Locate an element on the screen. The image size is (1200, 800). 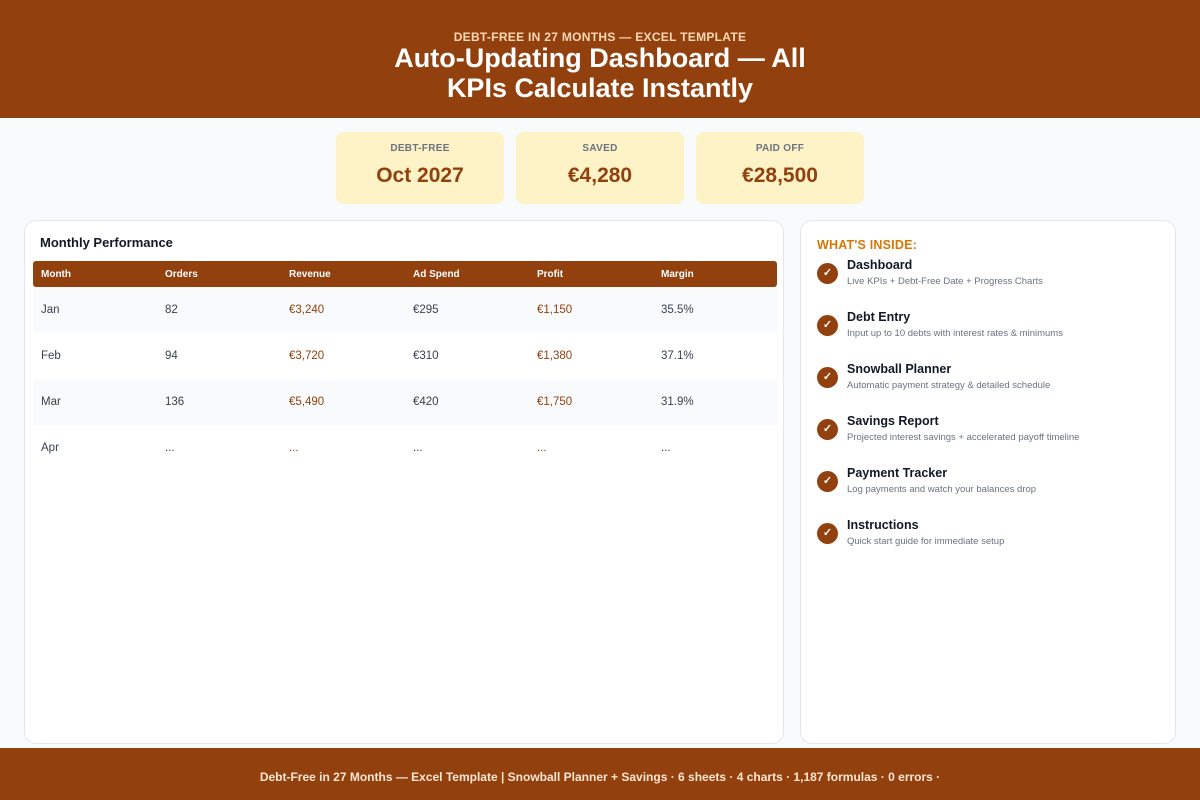
kpi-value: €28,500 is located at coordinates (780, 175).